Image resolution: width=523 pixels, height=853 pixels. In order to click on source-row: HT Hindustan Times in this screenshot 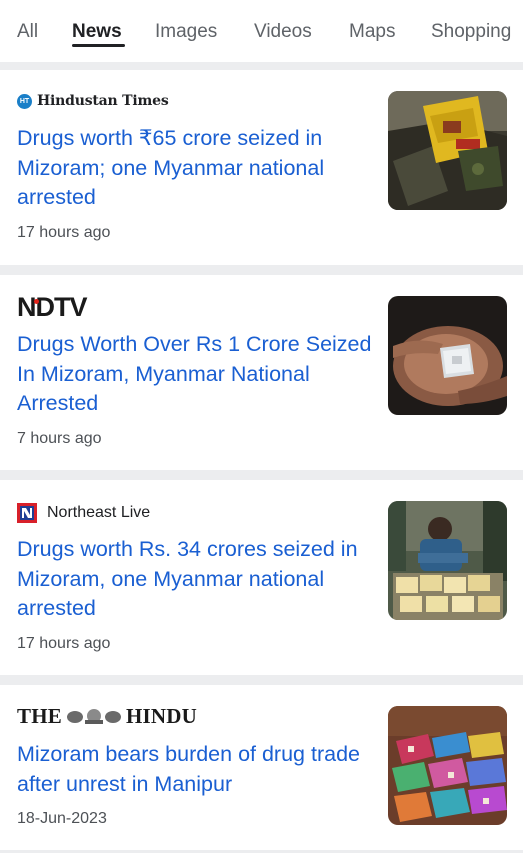, I will do `click(93, 101)`.